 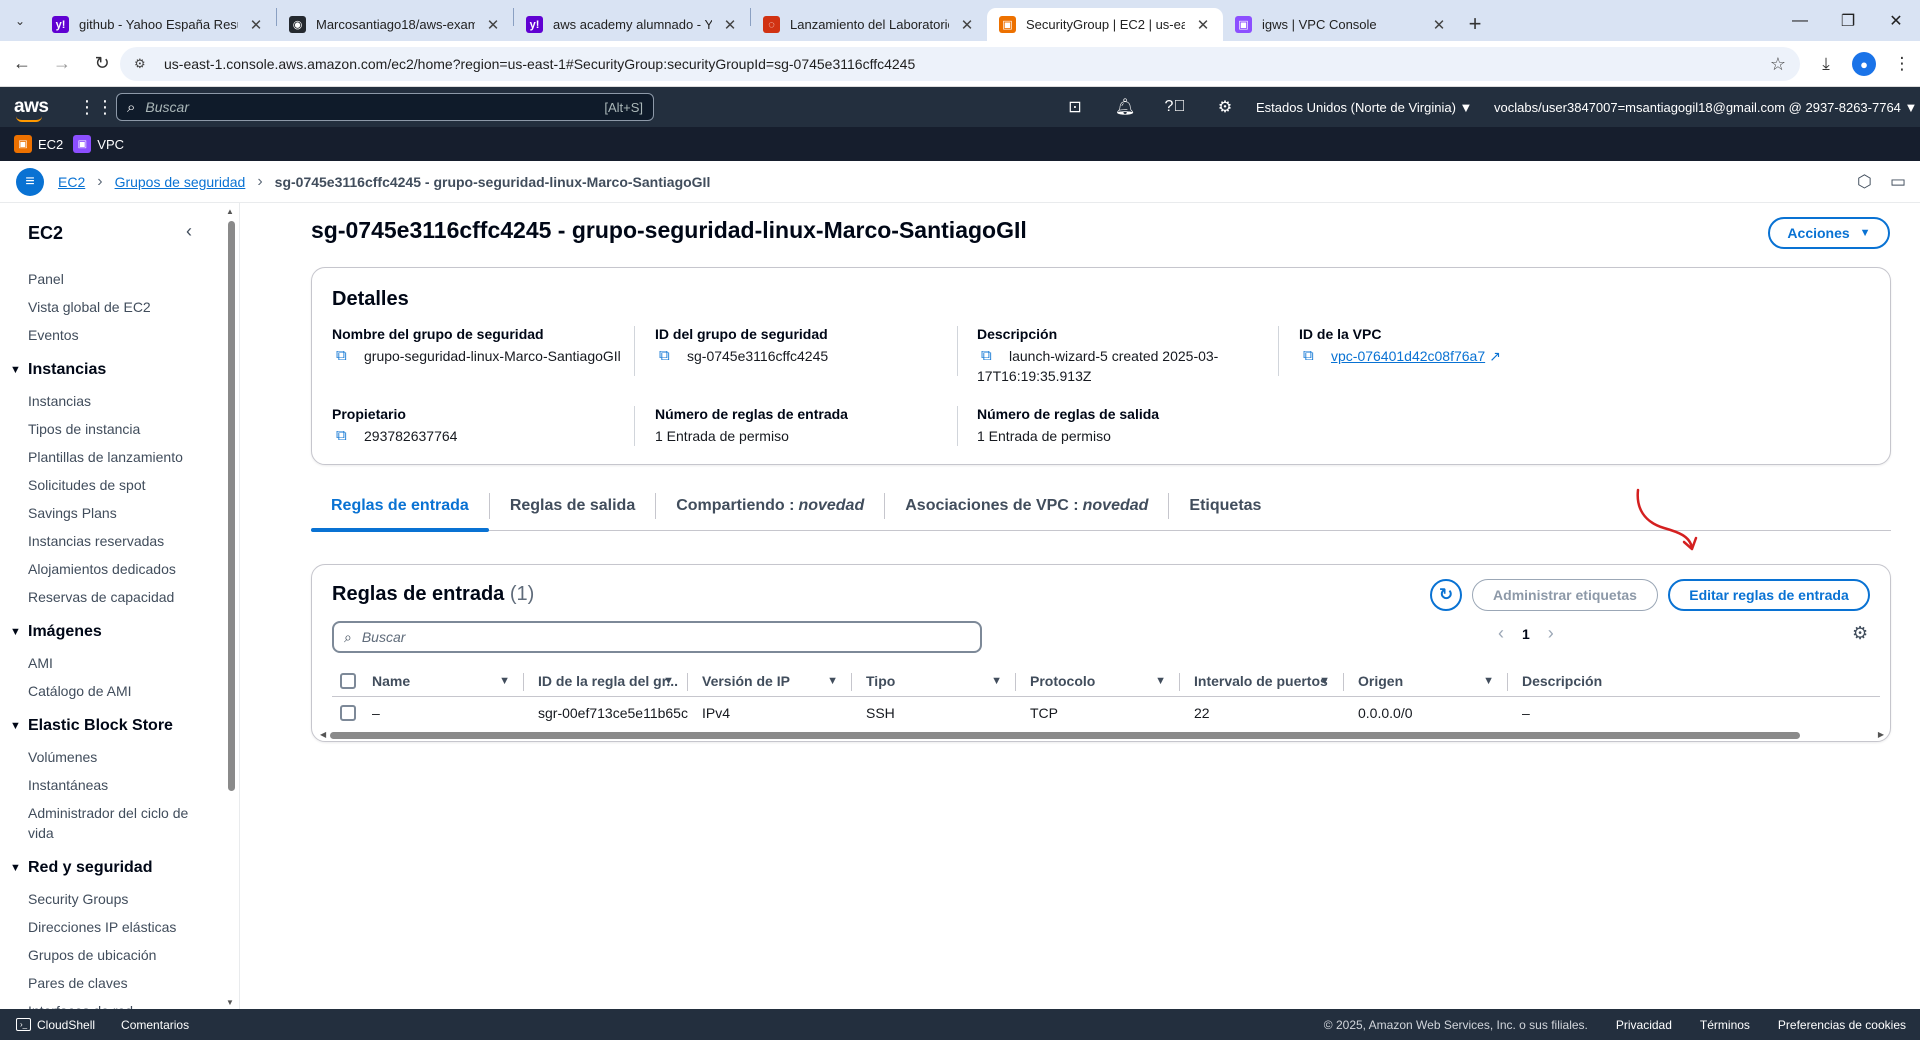 What do you see at coordinates (1902, 64) in the screenshot?
I see `browser-menu-icon: ⋮` at bounding box center [1902, 64].